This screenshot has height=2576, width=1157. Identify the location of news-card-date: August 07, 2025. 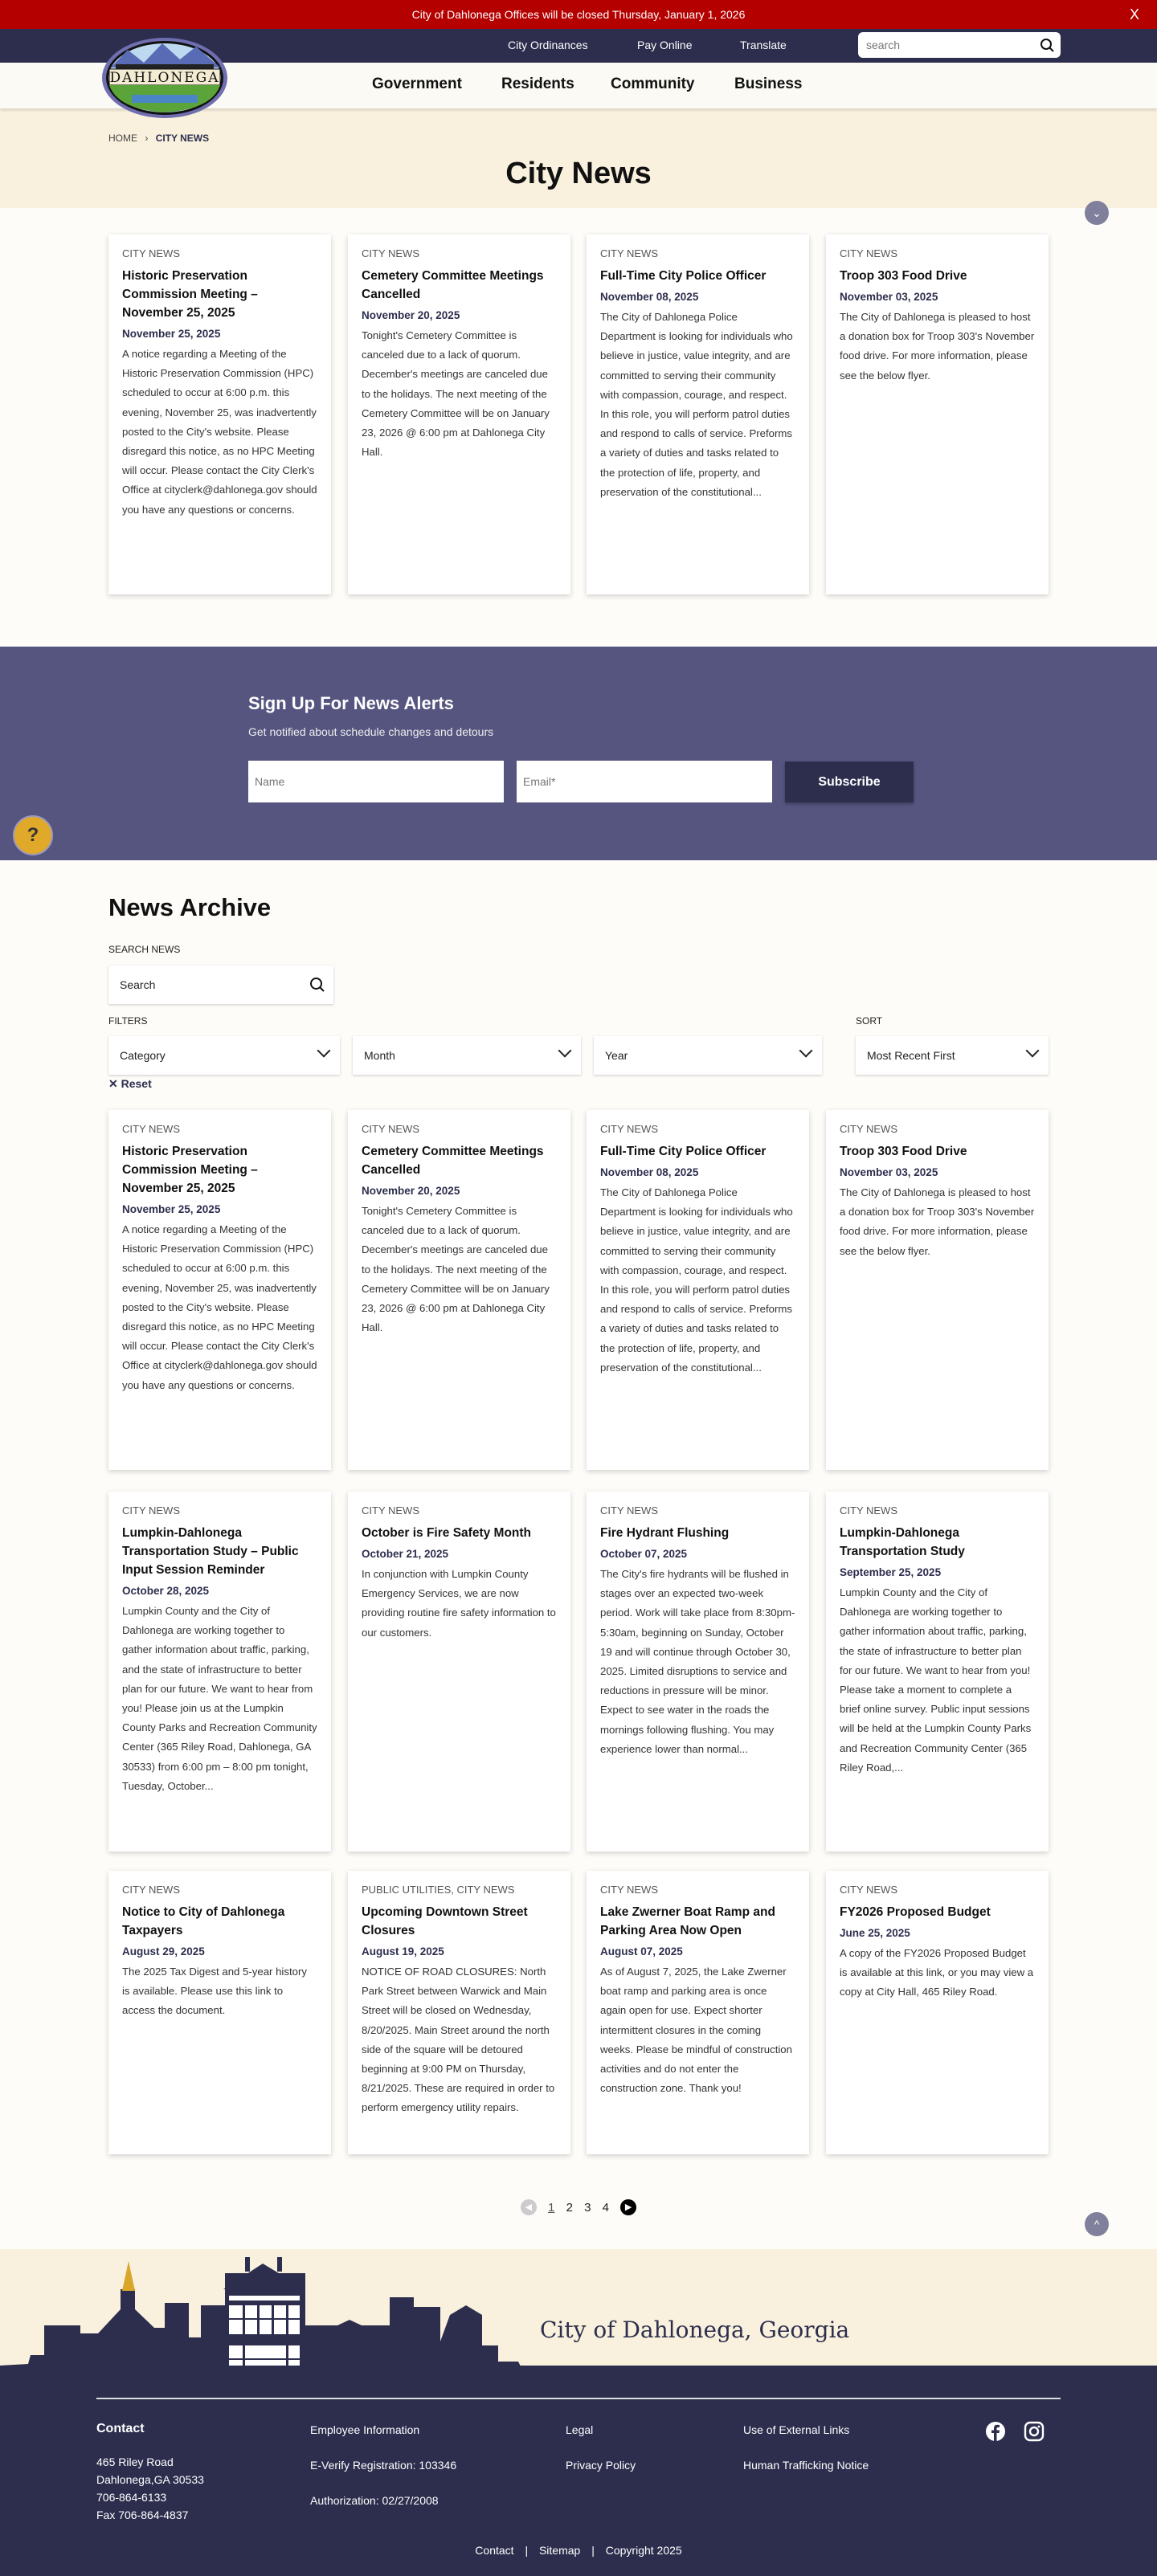
(641, 1951).